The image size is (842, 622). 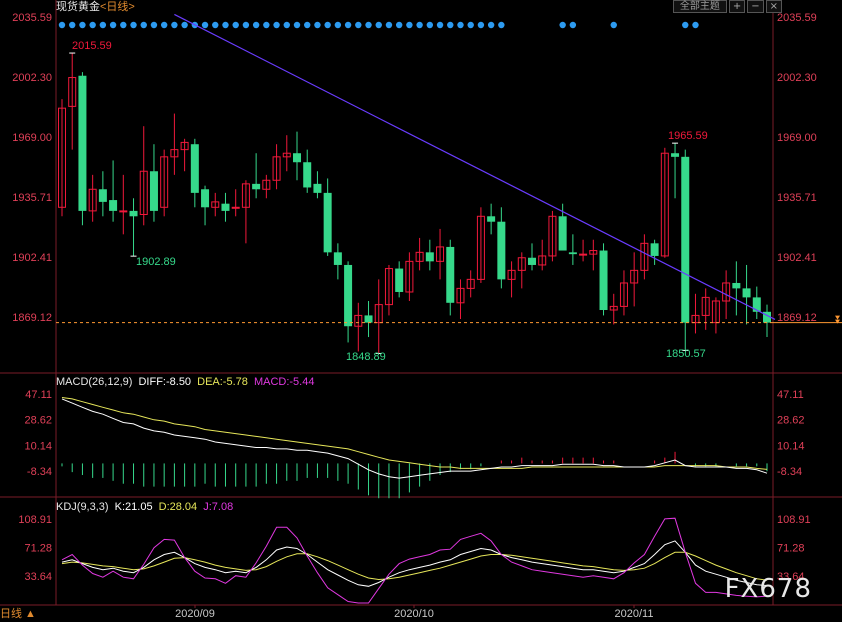 What do you see at coordinates (699, 6) in the screenshot?
I see `theme-select-button: 全部主题` at bounding box center [699, 6].